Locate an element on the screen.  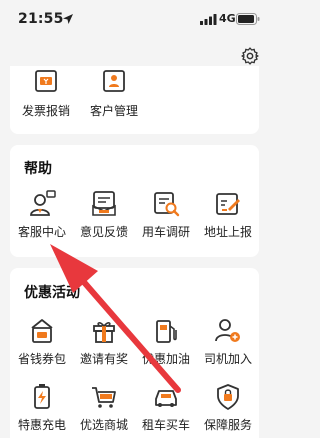
tile-label: 发票报销 is located at coordinates (45, 111).